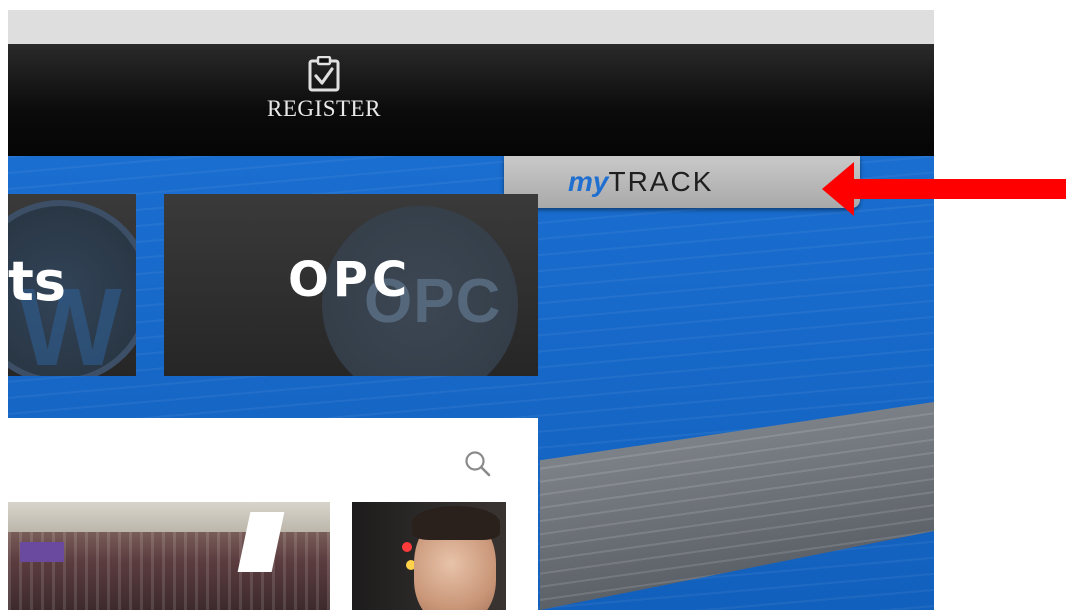 This screenshot has height=610, width=1066. I want to click on photo-banner, so click(42, 552).